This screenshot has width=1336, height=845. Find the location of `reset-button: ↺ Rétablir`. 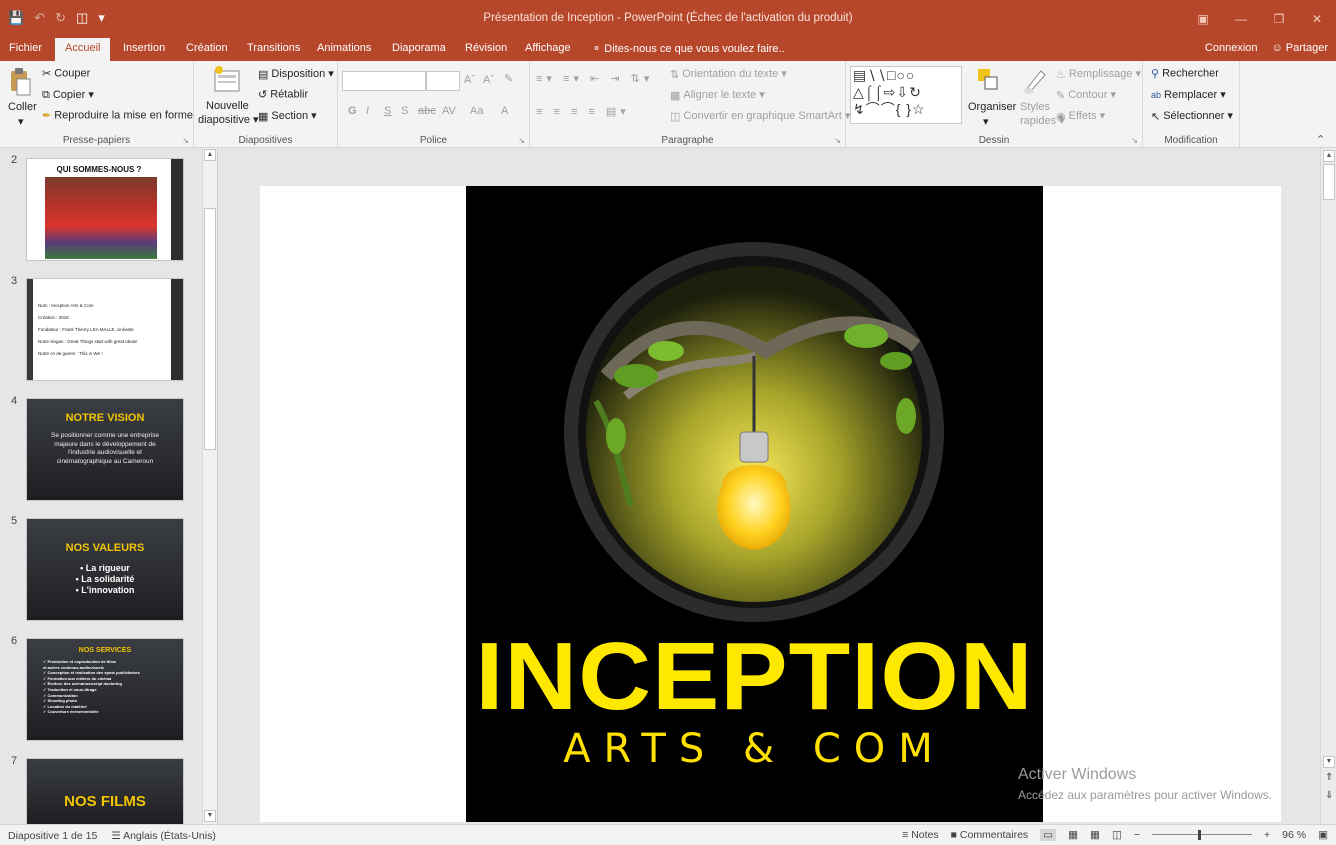

reset-button: ↺ Rétablir is located at coordinates (283, 94).